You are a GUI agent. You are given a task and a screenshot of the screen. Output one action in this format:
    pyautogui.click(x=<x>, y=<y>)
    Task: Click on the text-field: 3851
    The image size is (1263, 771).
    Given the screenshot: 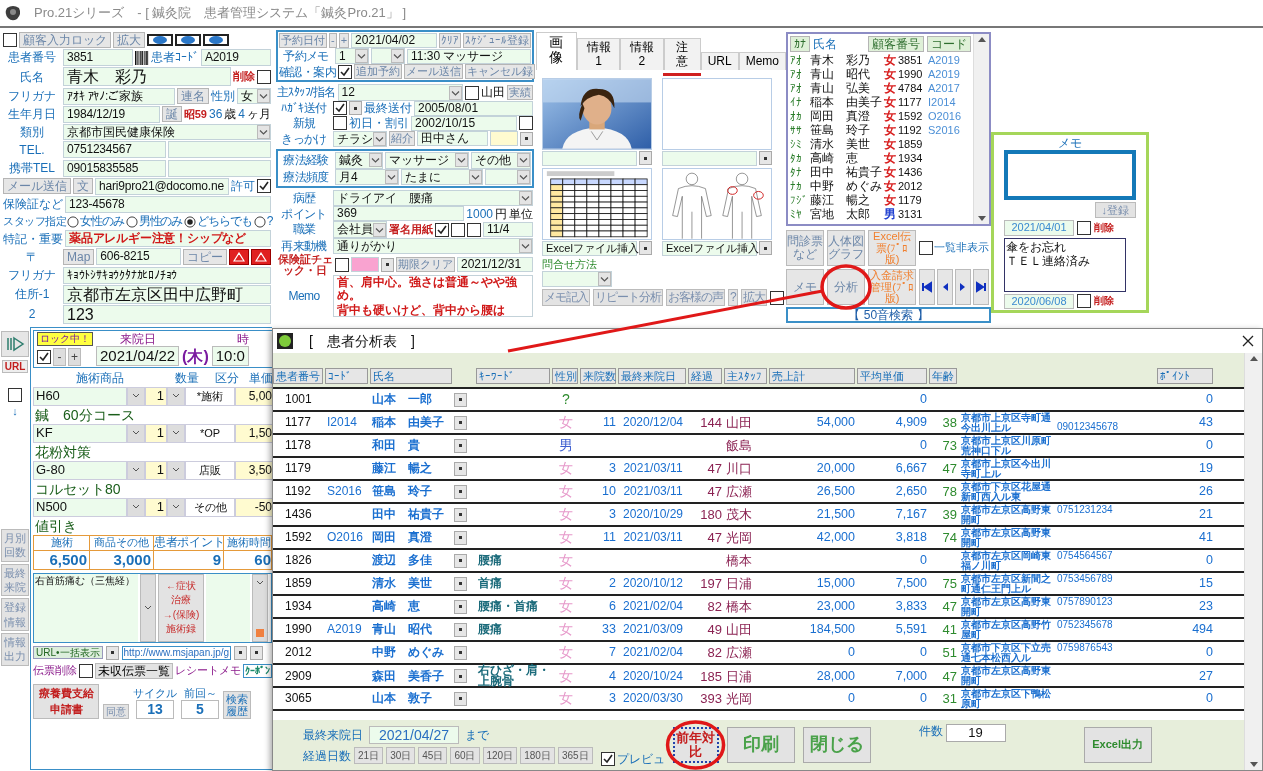 What is the action you would take?
    pyautogui.click(x=98, y=58)
    